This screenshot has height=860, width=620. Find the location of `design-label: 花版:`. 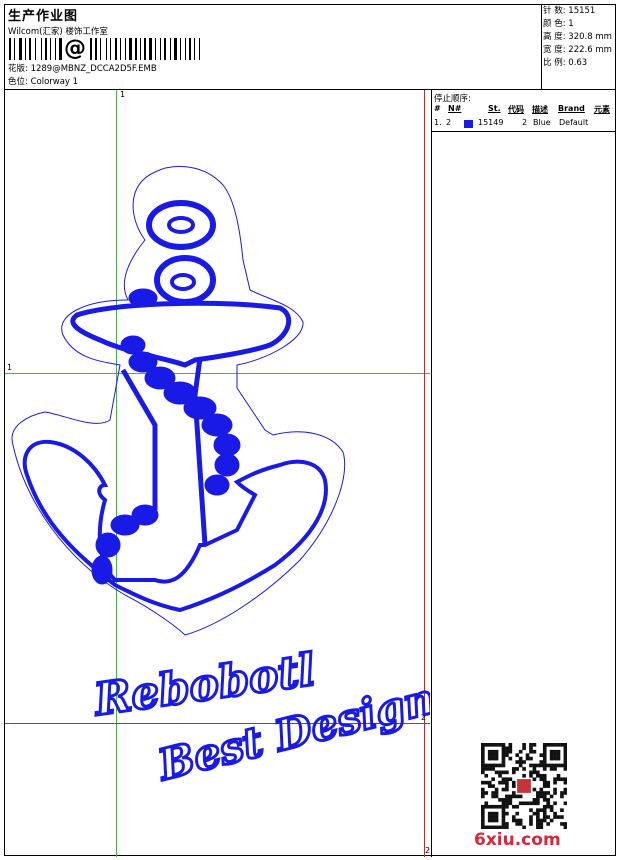

design-label: 花版: is located at coordinates (18, 69).